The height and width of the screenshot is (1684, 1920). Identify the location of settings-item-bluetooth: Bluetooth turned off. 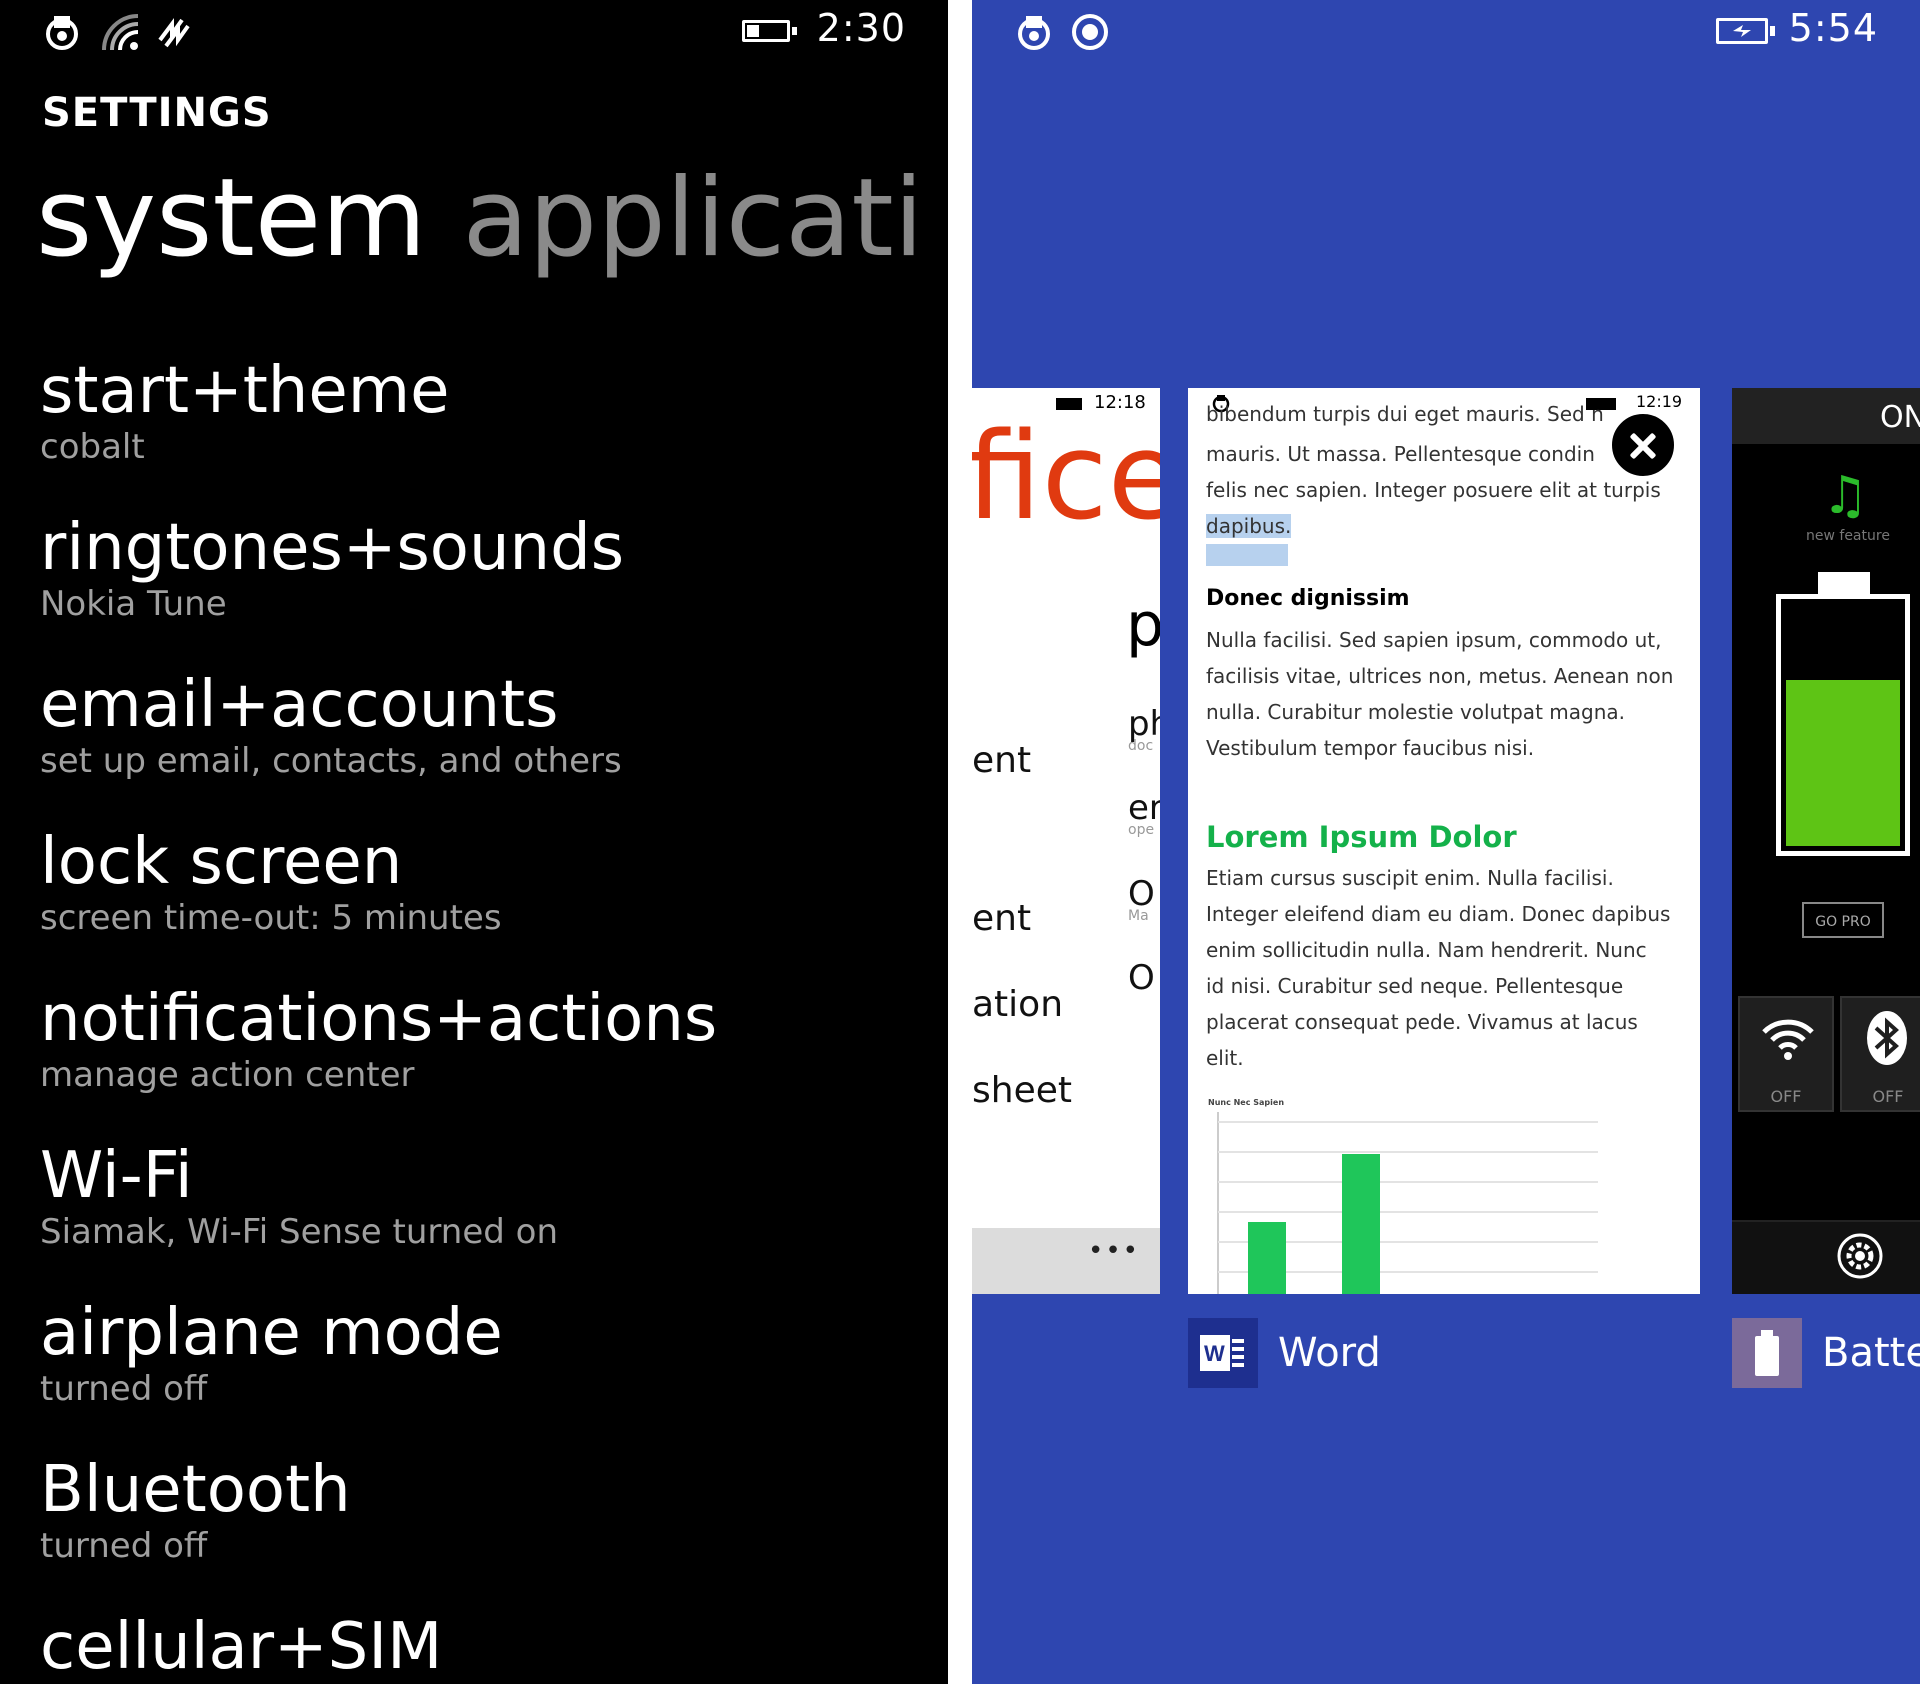
(195, 1509).